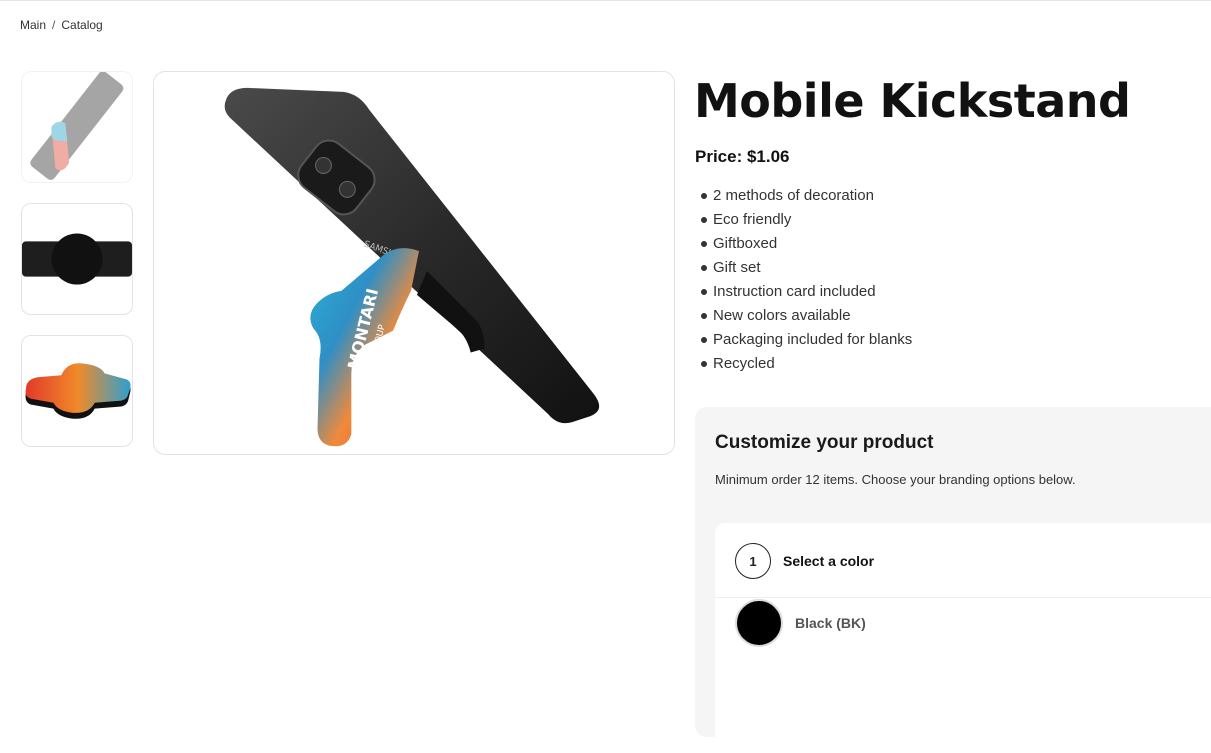 This screenshot has height=753, width=1211. I want to click on thumbnail-kickstand-black, so click(77, 259).